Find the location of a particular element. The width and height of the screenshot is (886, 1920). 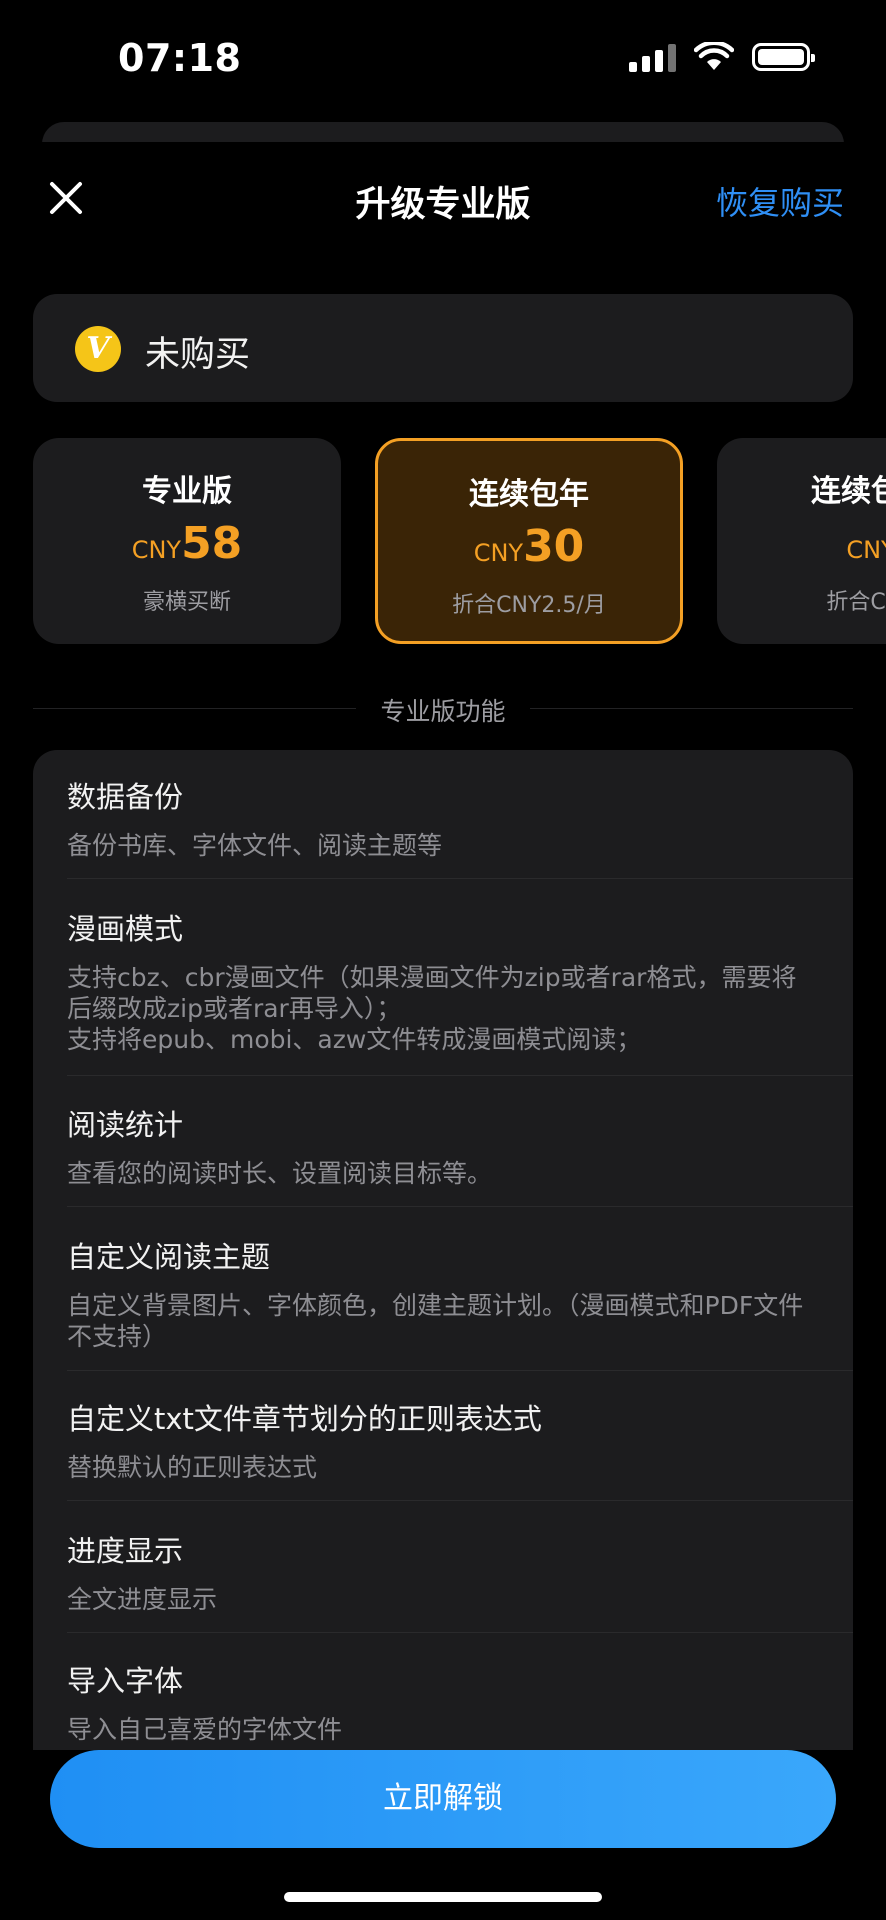

plan-subtitle: 折合CNY2.5/月 is located at coordinates (529, 605).